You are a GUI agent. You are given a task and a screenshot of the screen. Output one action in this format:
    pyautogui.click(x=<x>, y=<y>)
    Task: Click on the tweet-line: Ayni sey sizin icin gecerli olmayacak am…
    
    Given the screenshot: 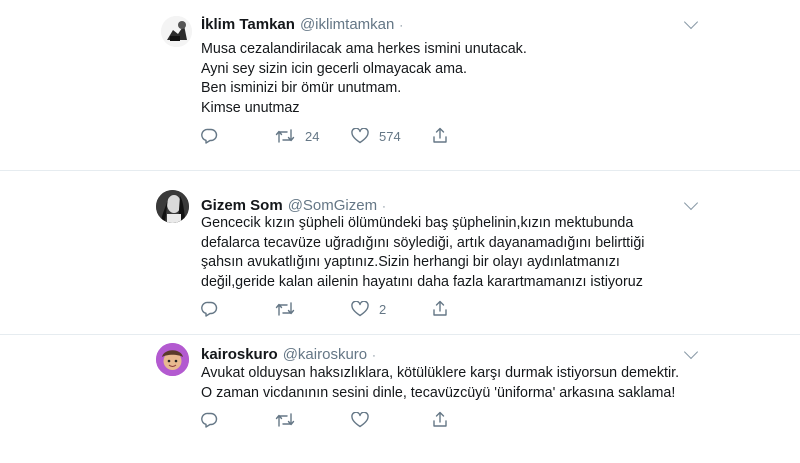 What is the action you would take?
    pyautogui.click(x=334, y=68)
    